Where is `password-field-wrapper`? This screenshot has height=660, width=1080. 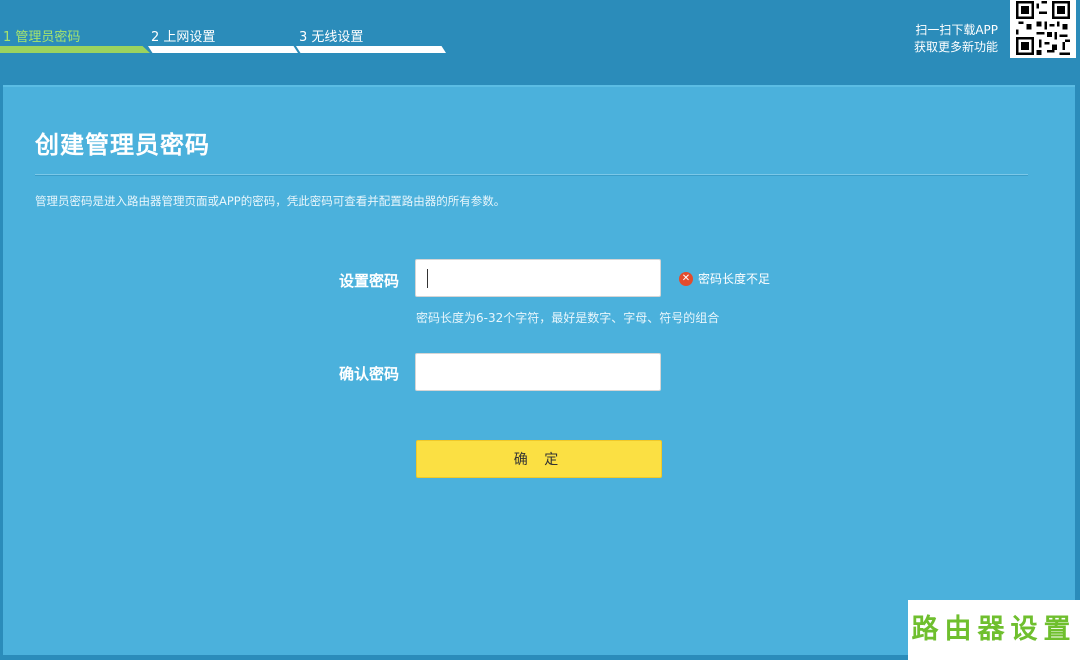 password-field-wrapper is located at coordinates (538, 278).